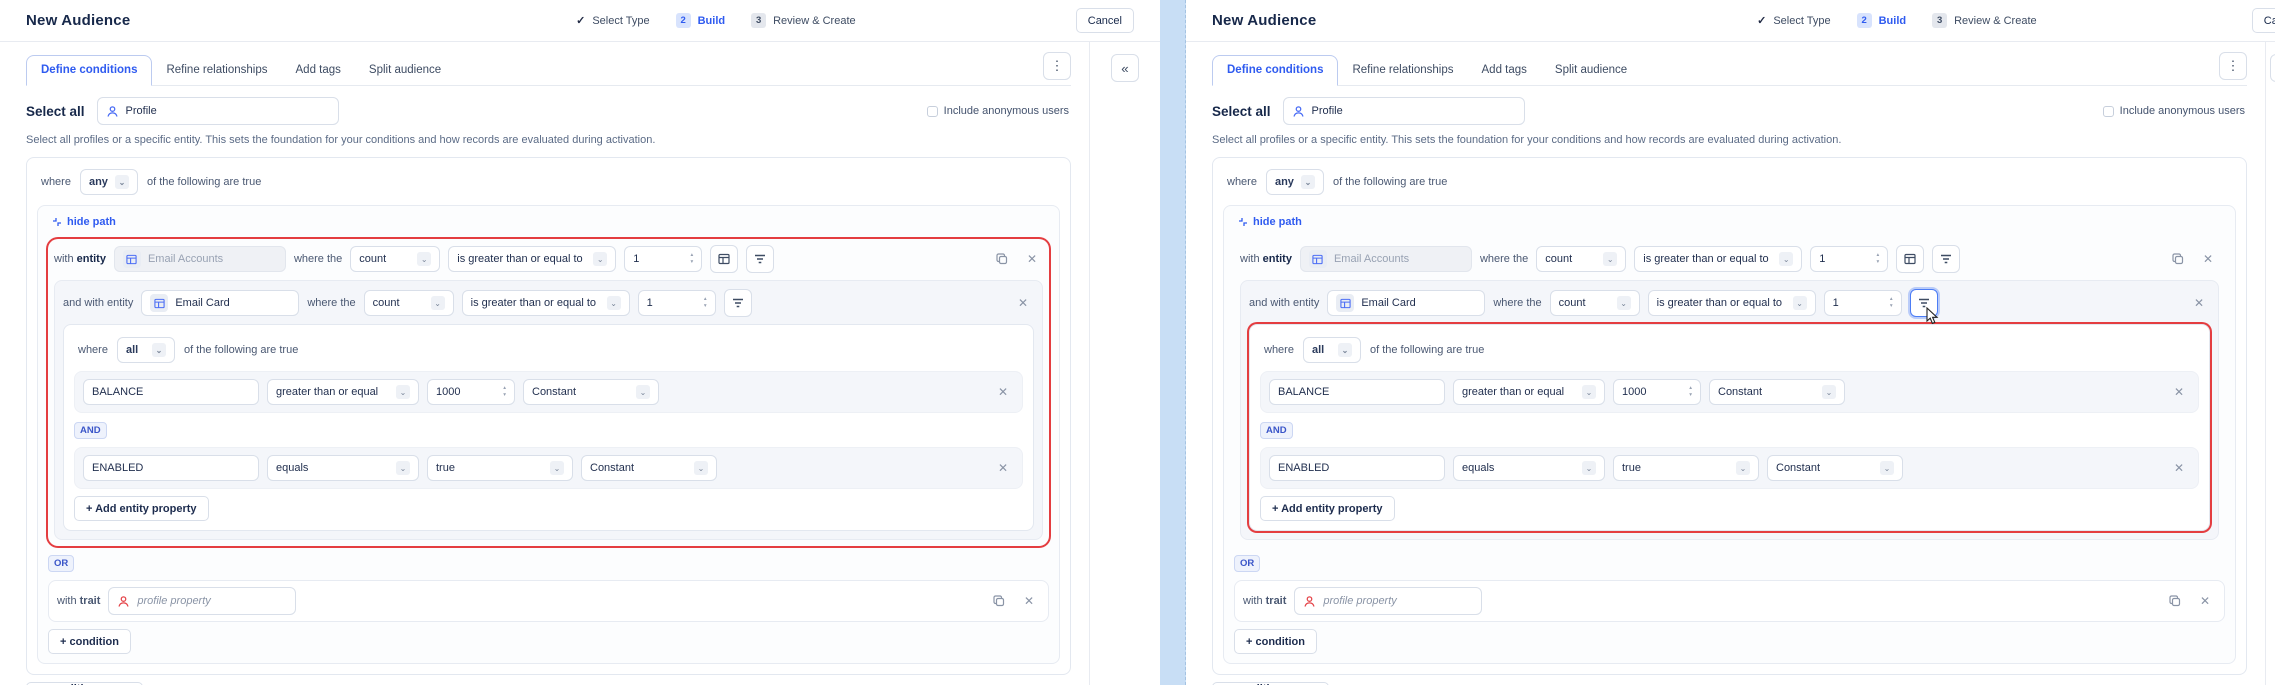  I want to click on row-prefix: with, so click(1253, 601).